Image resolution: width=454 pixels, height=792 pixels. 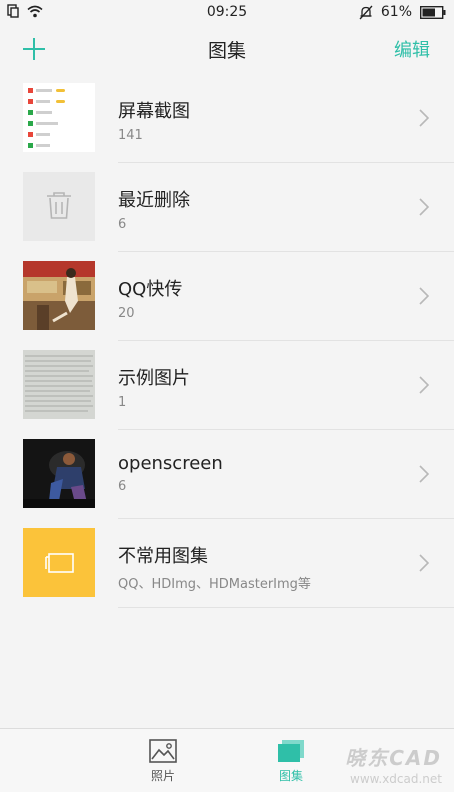 I want to click on edit-button: 编辑, so click(x=412, y=49).